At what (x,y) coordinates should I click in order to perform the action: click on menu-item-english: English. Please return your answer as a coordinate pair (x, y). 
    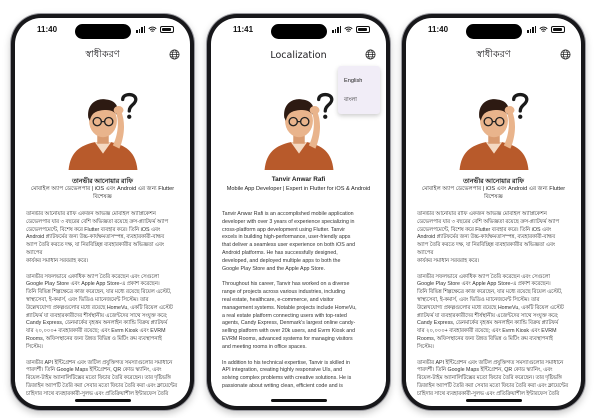
    Looking at the image, I should click on (359, 83).